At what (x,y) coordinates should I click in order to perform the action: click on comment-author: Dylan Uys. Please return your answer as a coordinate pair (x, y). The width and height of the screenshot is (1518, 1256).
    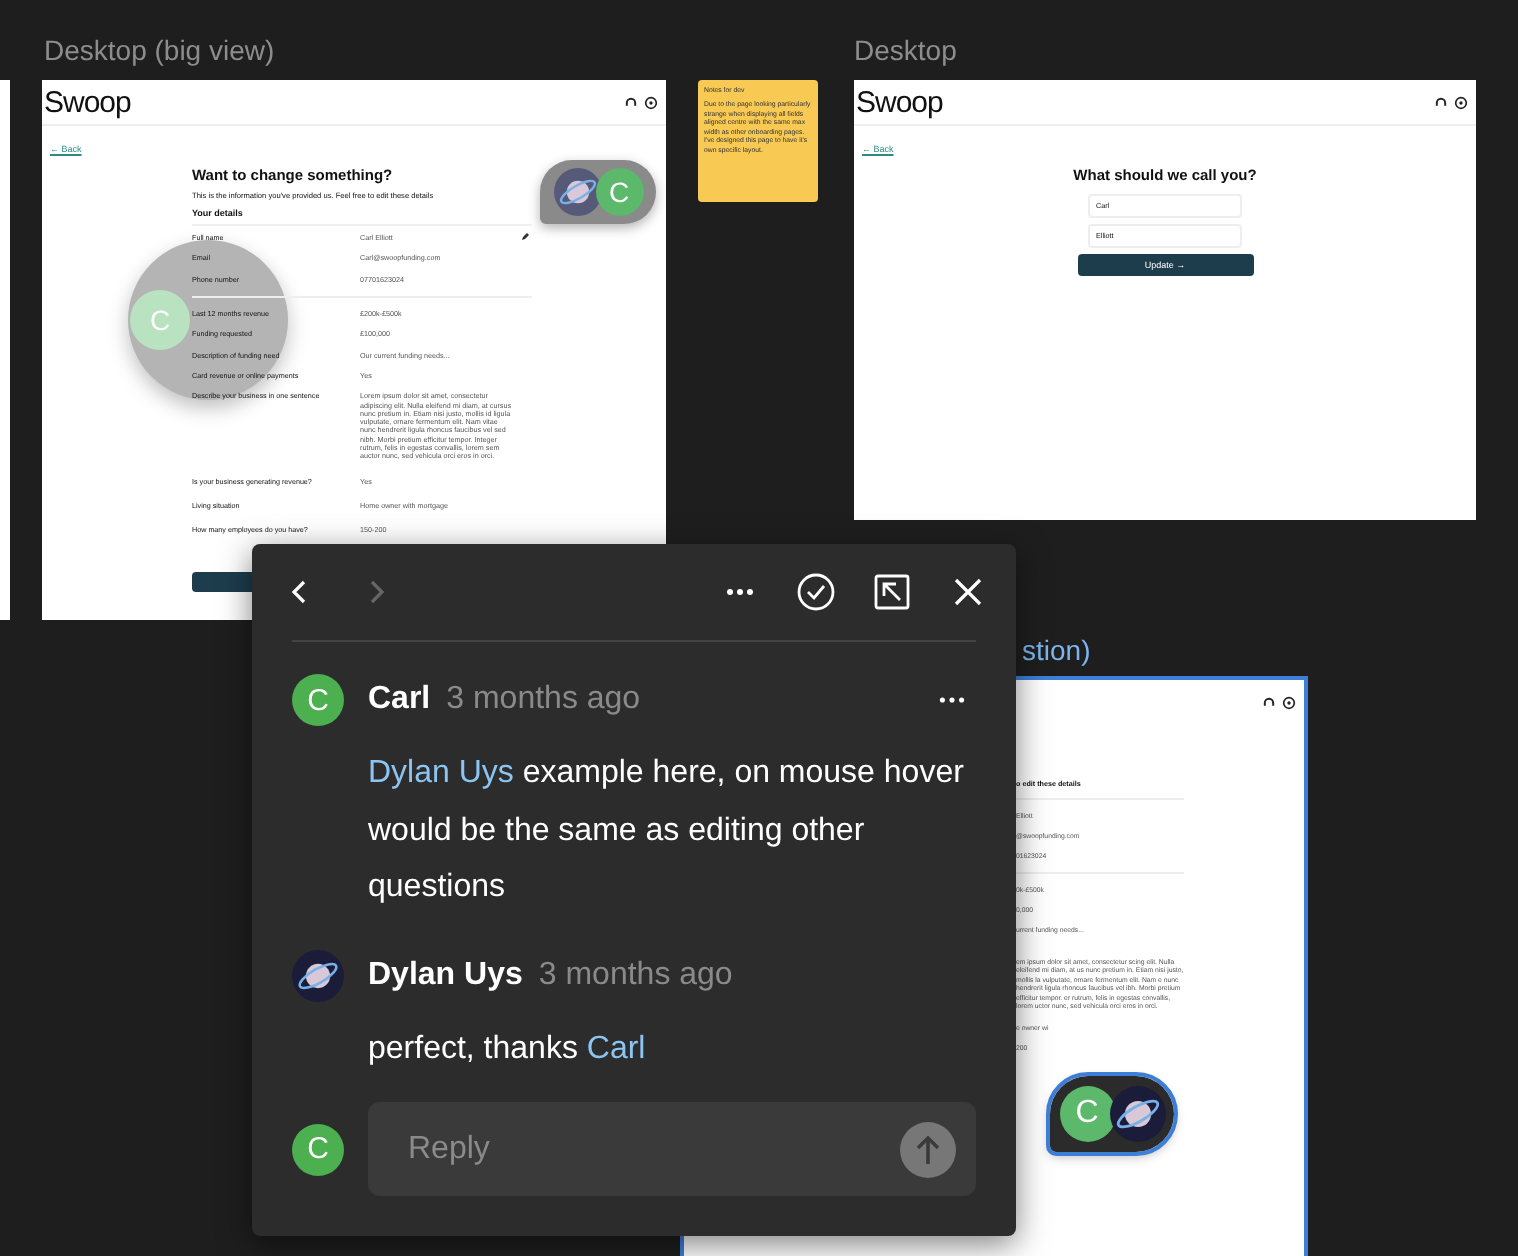
    Looking at the image, I should click on (445, 975).